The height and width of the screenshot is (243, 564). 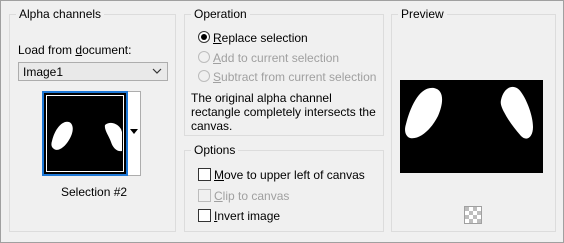 What do you see at coordinates (204, 37) in the screenshot?
I see `replace-selection-radio` at bounding box center [204, 37].